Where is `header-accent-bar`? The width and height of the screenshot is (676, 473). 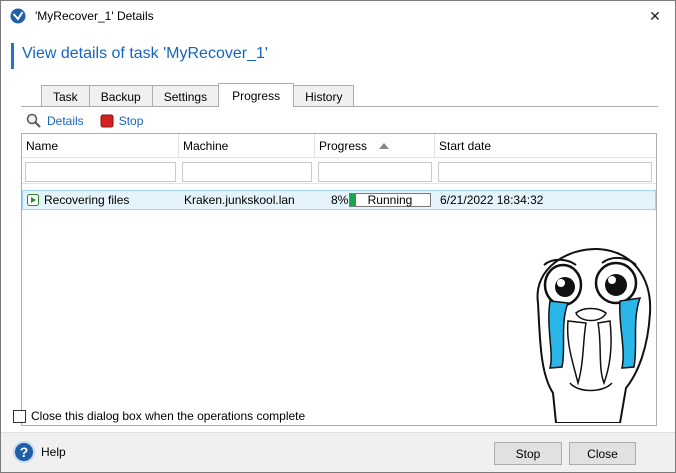 header-accent-bar is located at coordinates (12, 56).